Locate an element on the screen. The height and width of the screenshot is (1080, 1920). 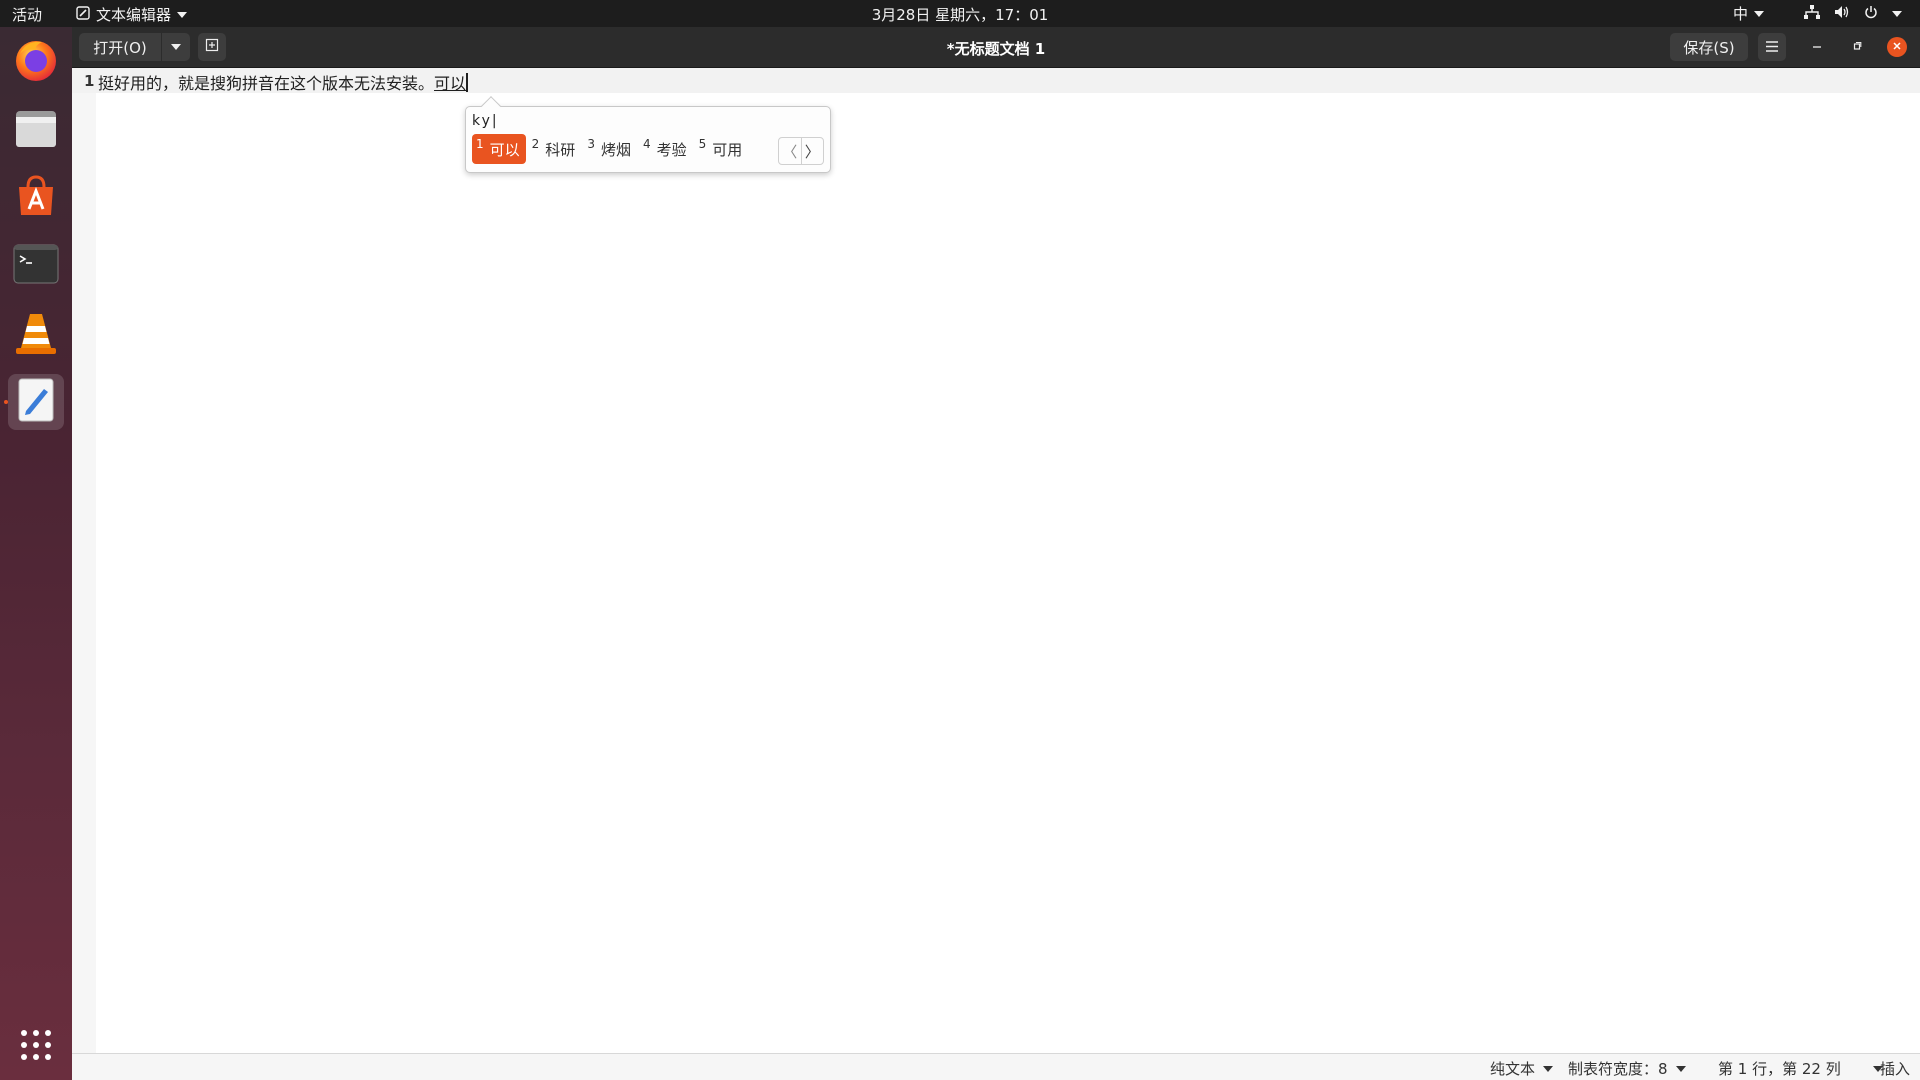
terminal-icon is located at coordinates (36, 266).